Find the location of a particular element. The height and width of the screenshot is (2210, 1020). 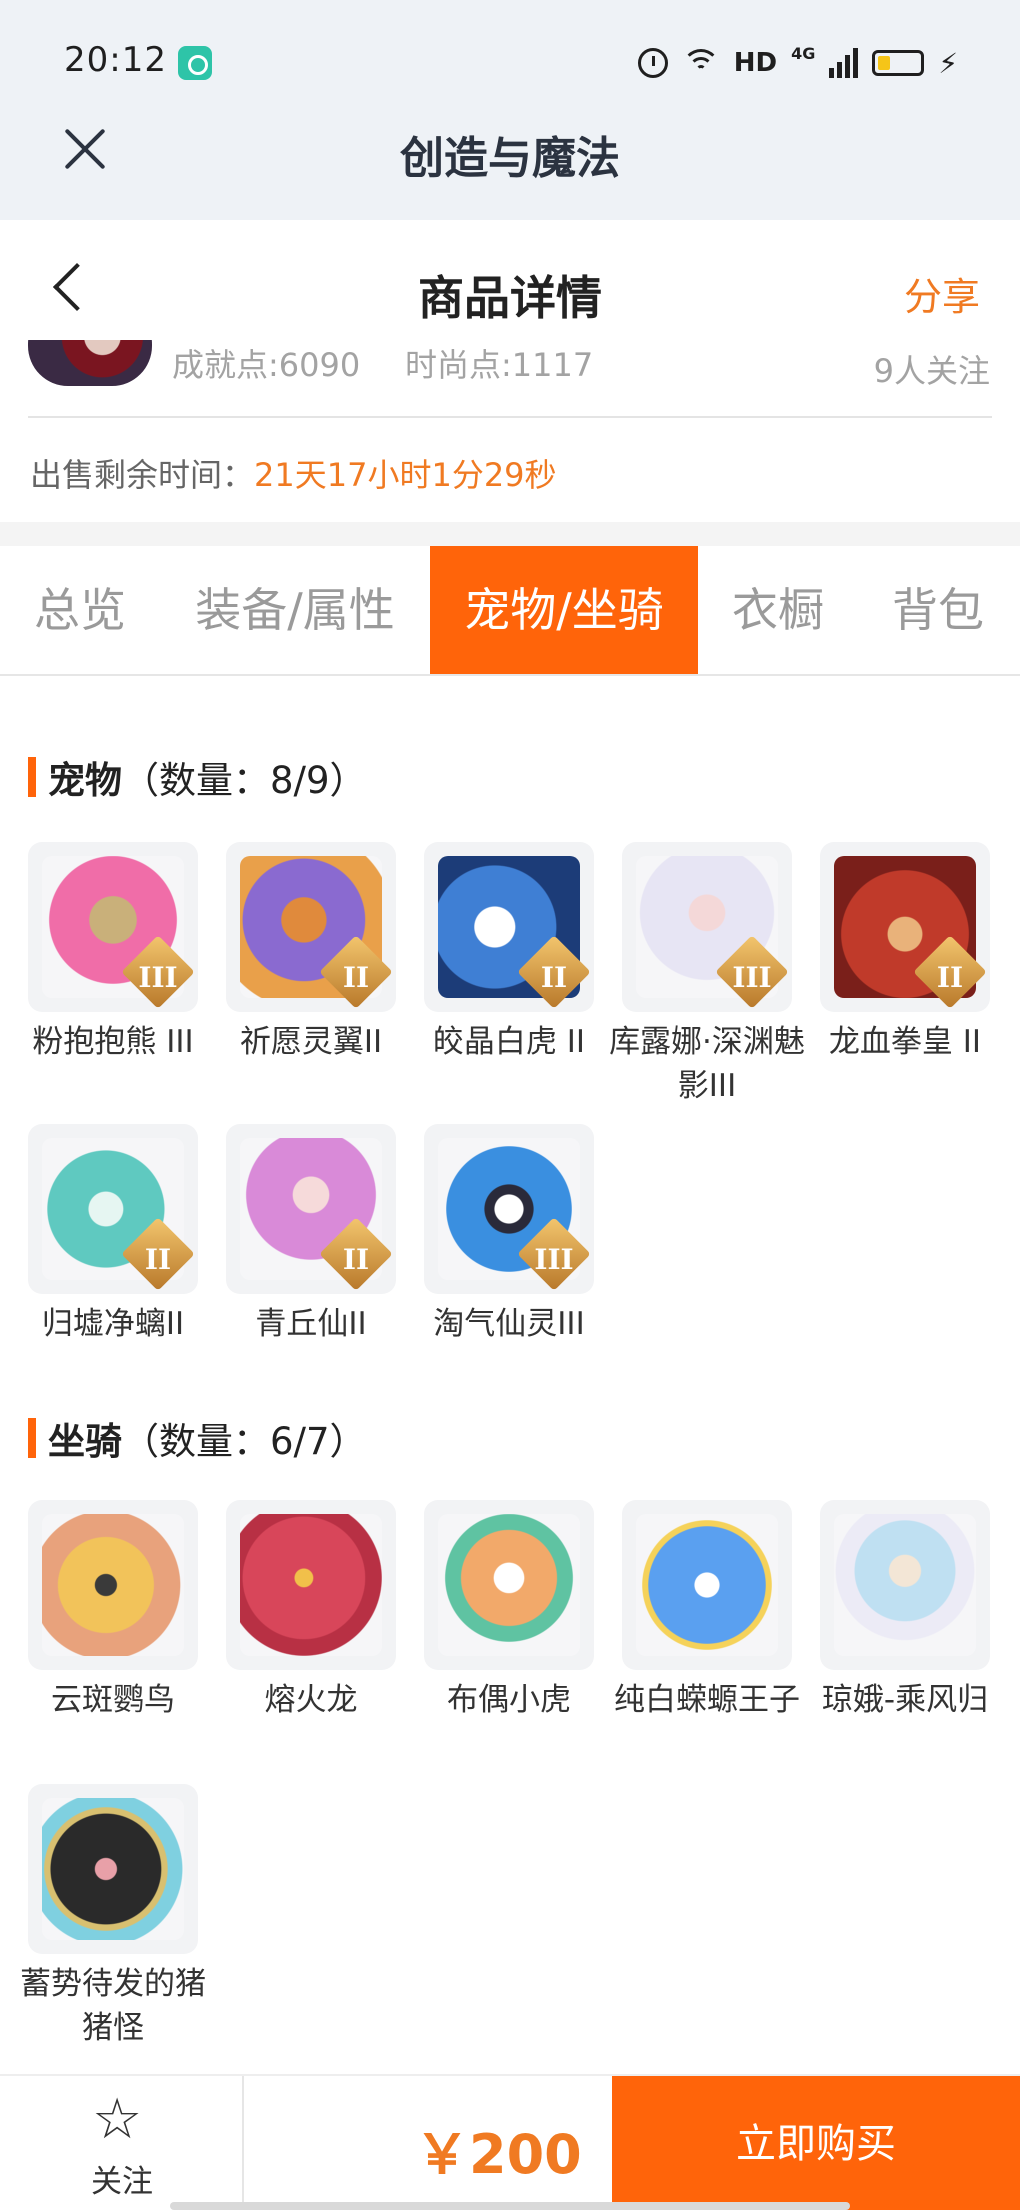

mount-item: 布偶小虎 is located at coordinates (509, 1611).